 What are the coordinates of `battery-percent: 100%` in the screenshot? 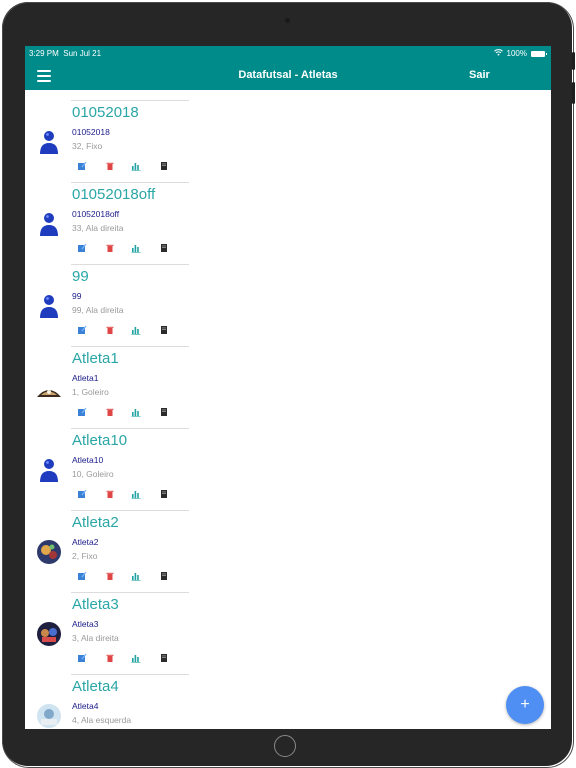 It's located at (516, 53).